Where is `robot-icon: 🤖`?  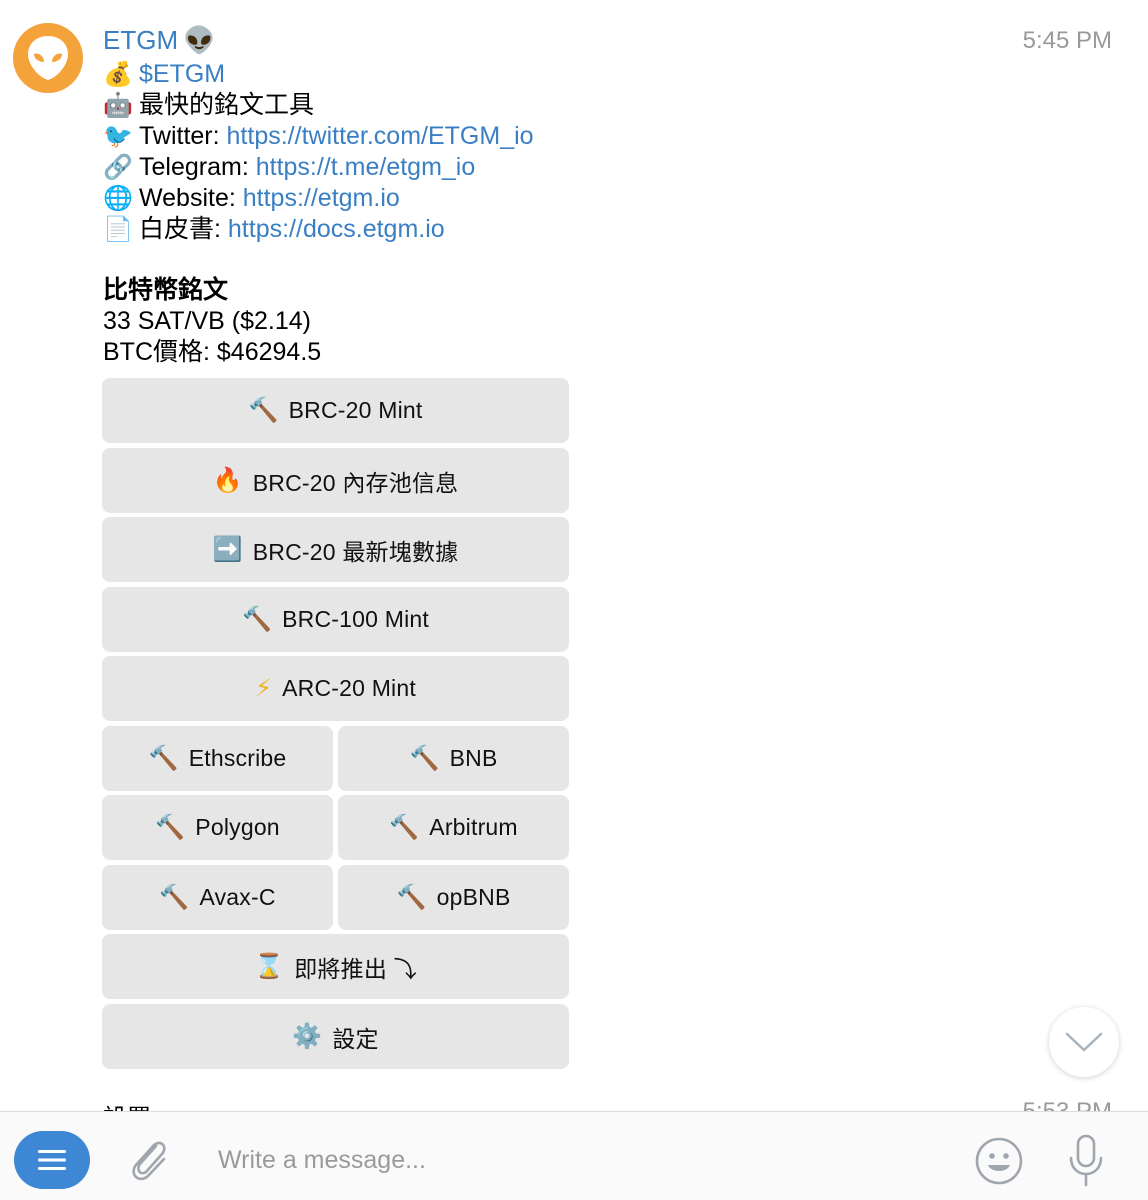
robot-icon: 🤖 is located at coordinates (118, 105).